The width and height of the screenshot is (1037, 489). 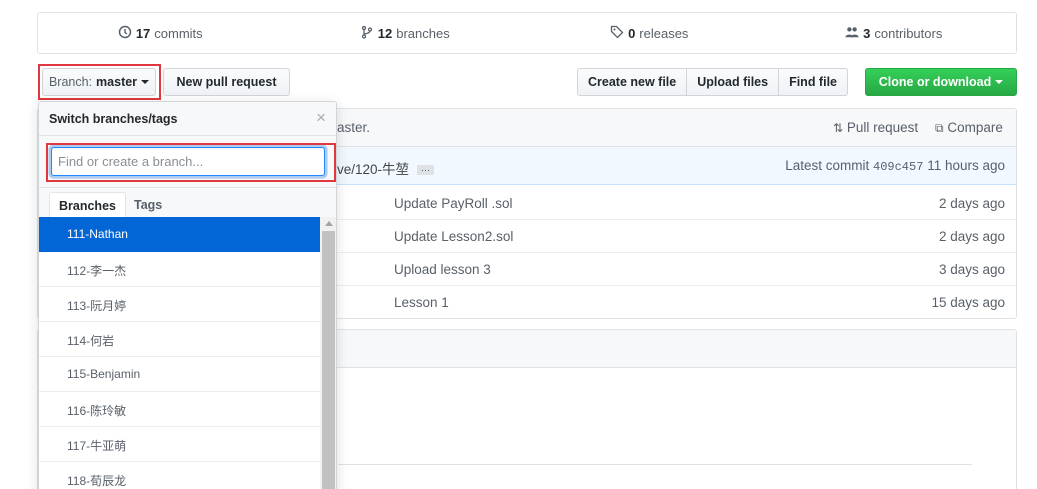 I want to click on find-file-button: Find file, so click(x=813, y=82).